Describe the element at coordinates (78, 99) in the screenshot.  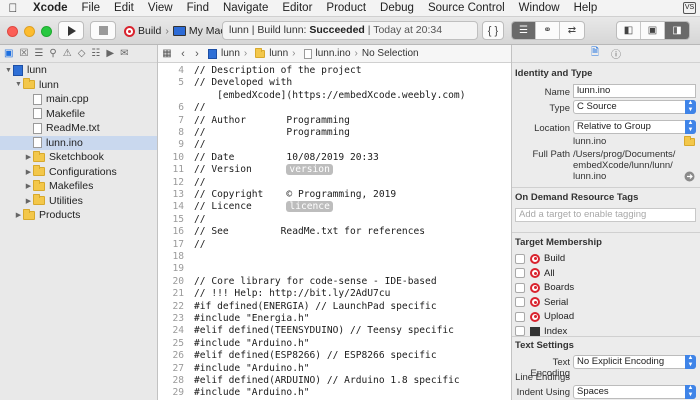
I see `navigator-item-main-cpp: main.cpp` at that location.